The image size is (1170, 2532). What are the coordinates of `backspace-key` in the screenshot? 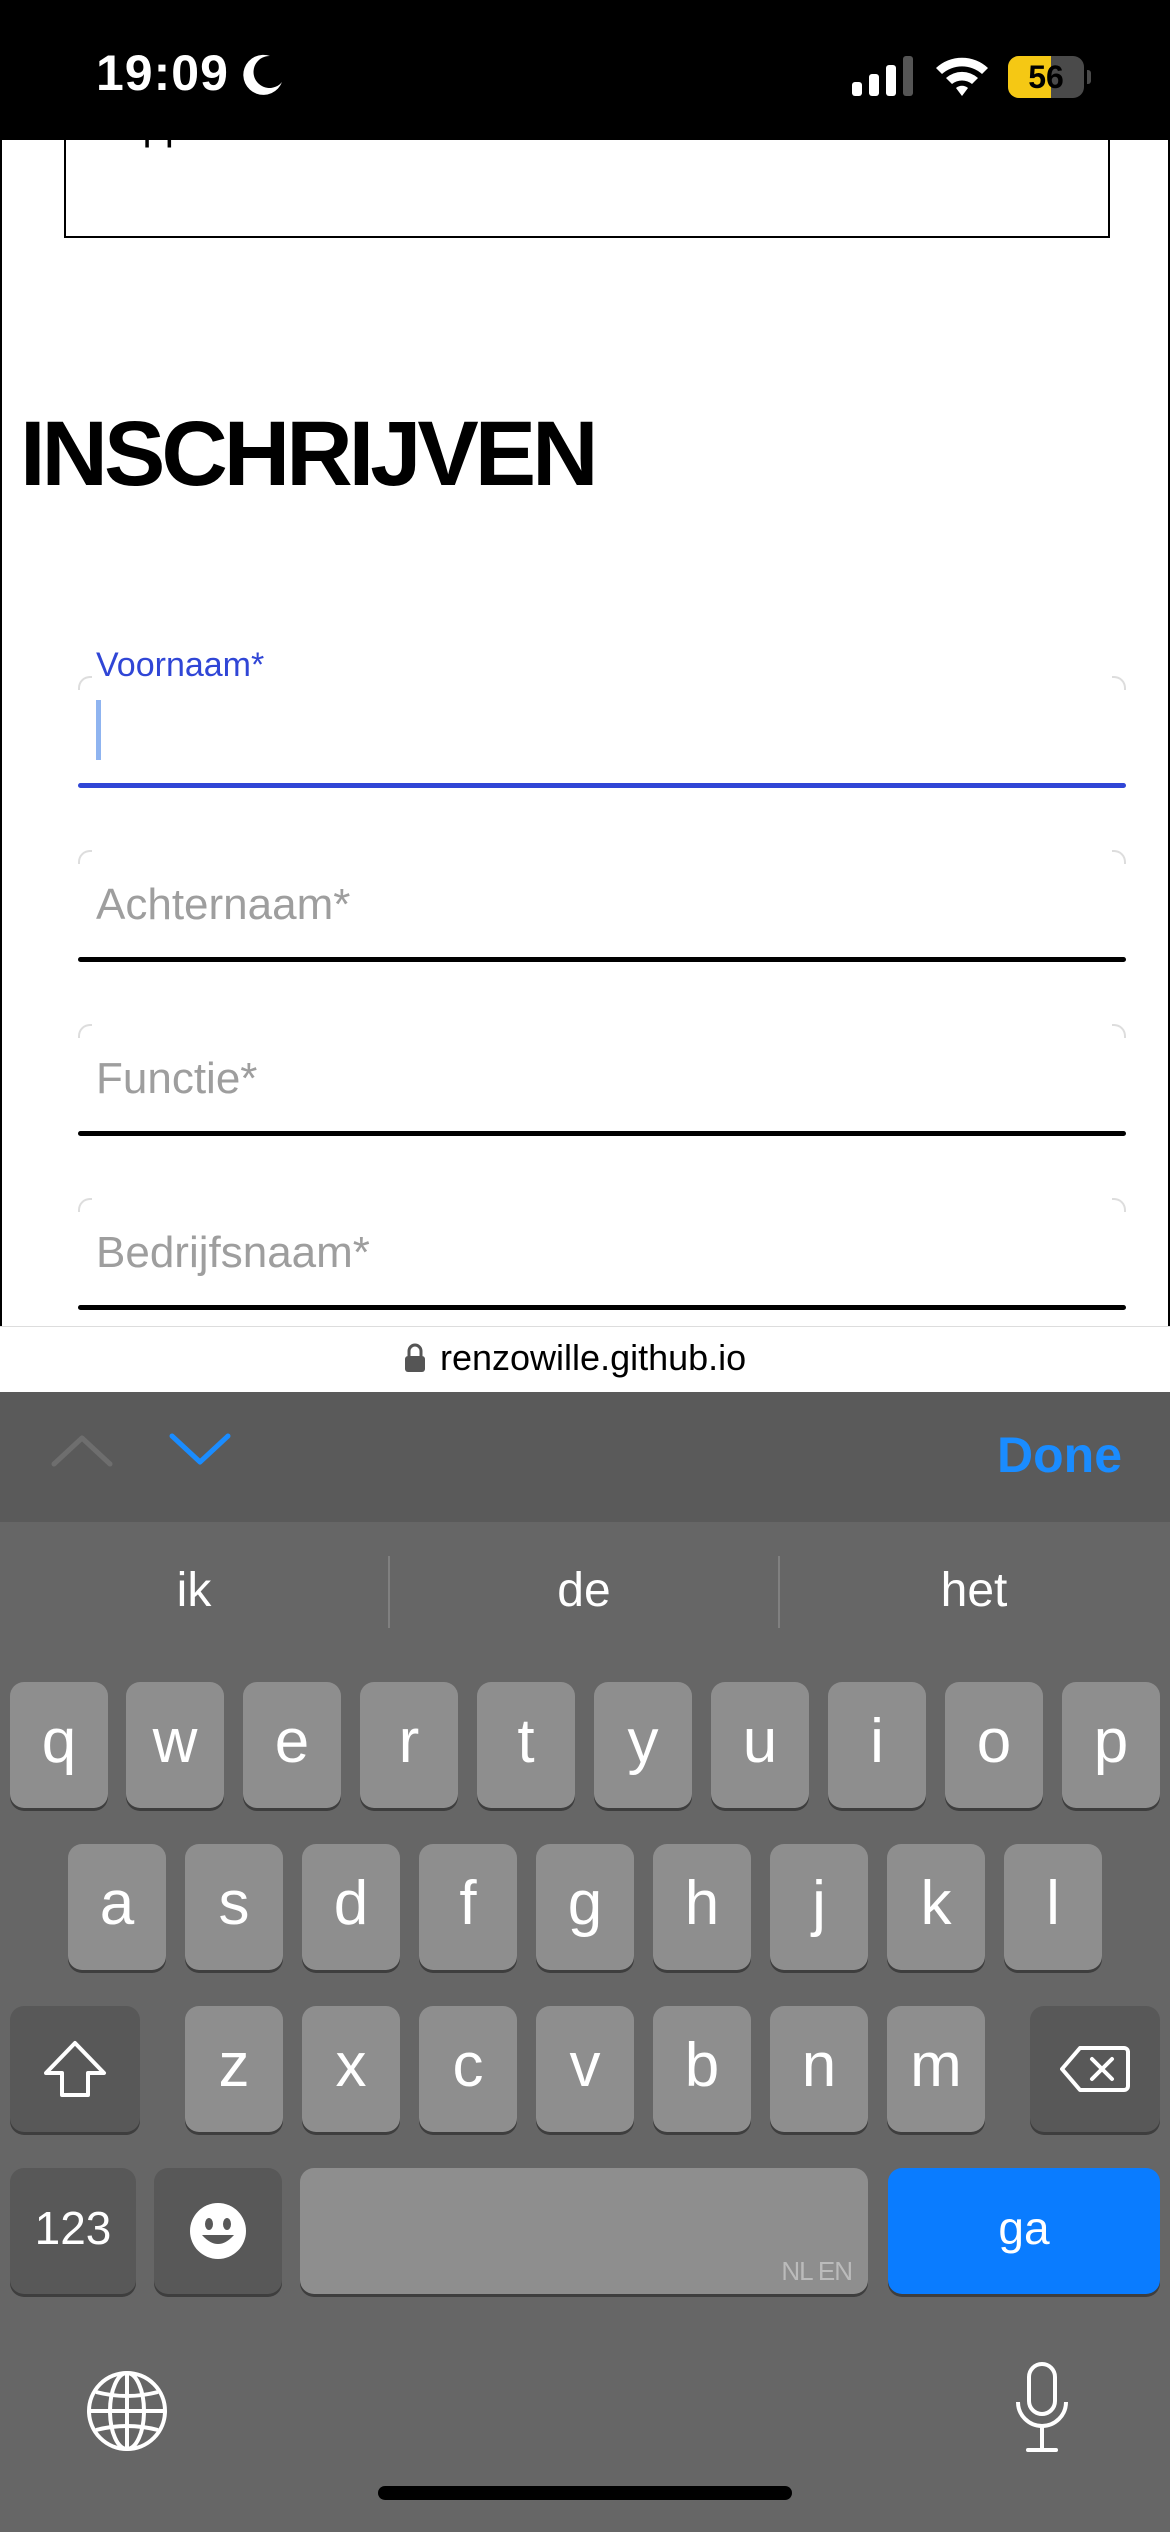 It's located at (1095, 2069).